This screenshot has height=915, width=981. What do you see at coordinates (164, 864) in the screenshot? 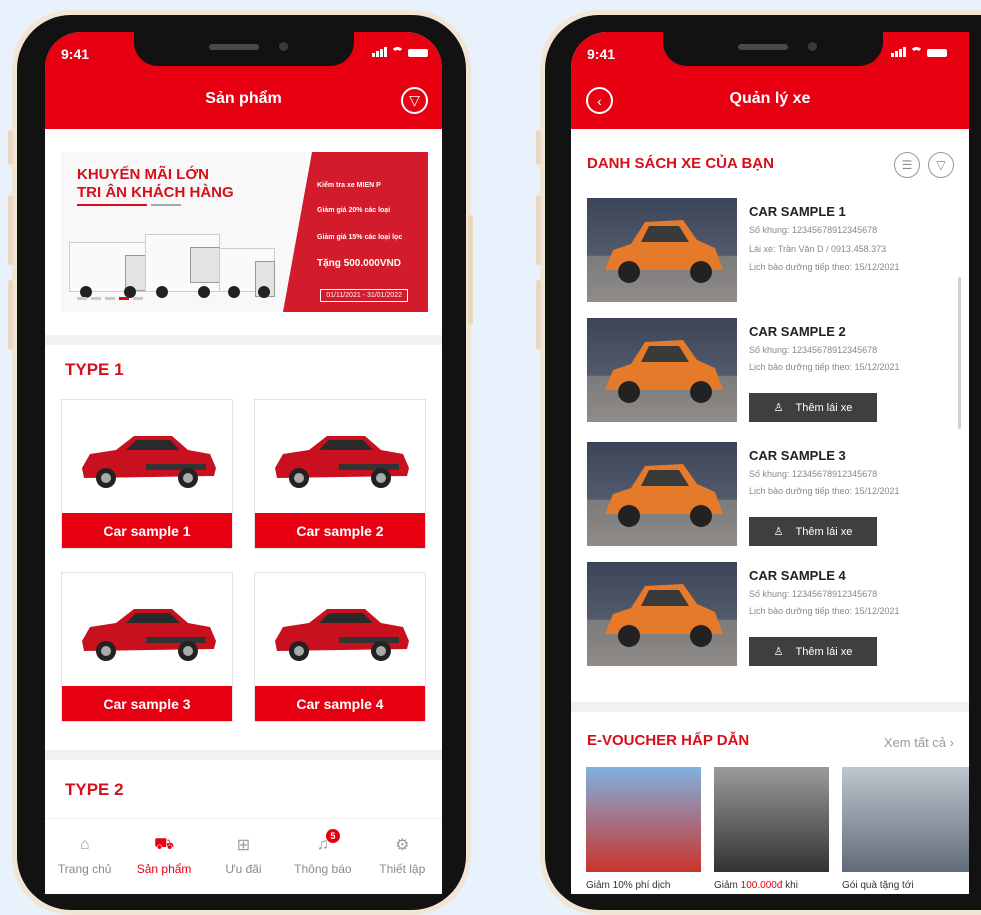
I see `tab-products: ⛟ Sản phẩm` at bounding box center [164, 864].